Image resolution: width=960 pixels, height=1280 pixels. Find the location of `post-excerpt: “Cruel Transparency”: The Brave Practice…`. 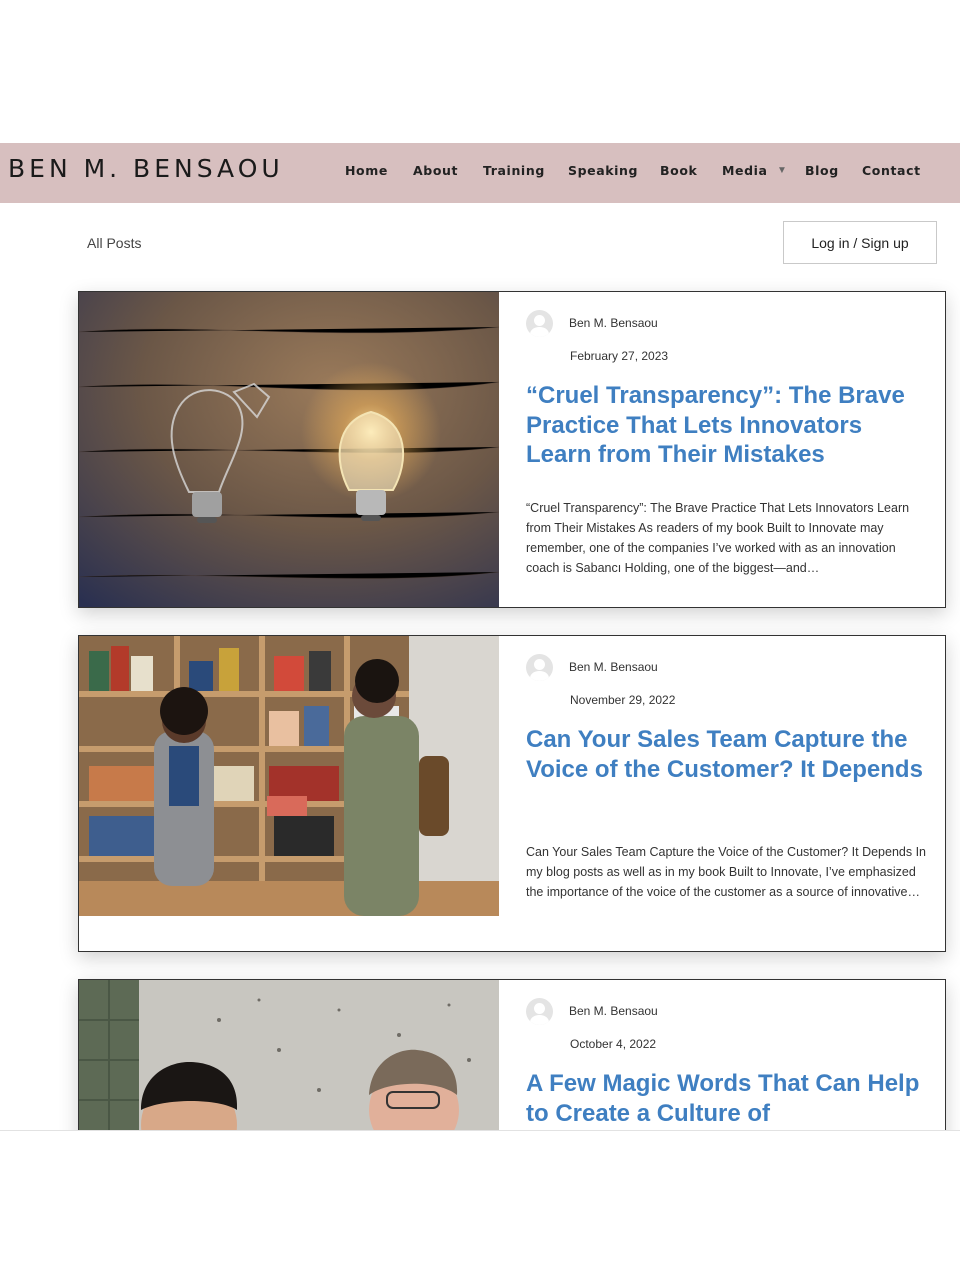

post-excerpt: “Cruel Transparency”: The Brave Practice… is located at coordinates (718, 538).